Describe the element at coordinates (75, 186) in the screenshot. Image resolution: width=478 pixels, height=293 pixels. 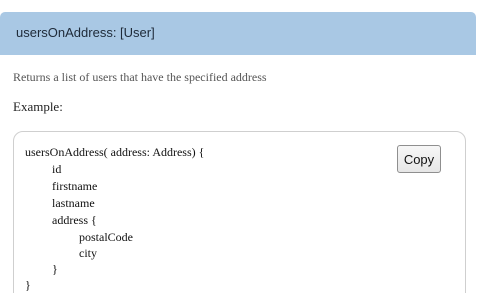
I see `code-line-firstname: firstname` at that location.